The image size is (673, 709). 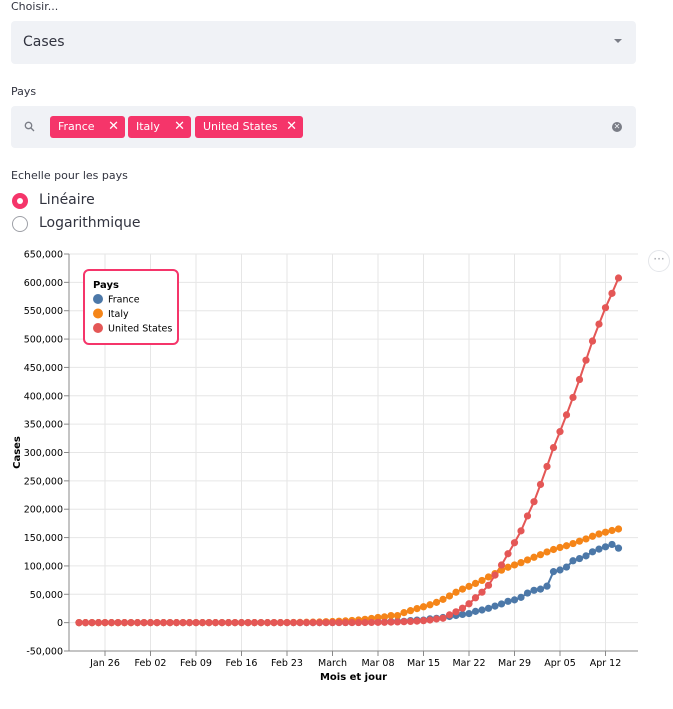 I want to click on x-tick-label: March, so click(x=332, y=663).